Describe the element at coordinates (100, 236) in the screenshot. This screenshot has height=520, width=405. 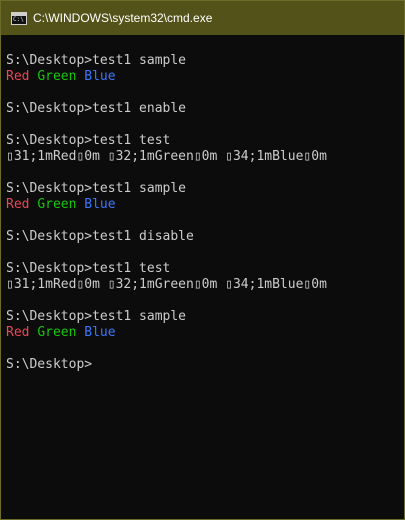
I see `console-prompt-line: S:\Desktop>test1 disable` at that location.